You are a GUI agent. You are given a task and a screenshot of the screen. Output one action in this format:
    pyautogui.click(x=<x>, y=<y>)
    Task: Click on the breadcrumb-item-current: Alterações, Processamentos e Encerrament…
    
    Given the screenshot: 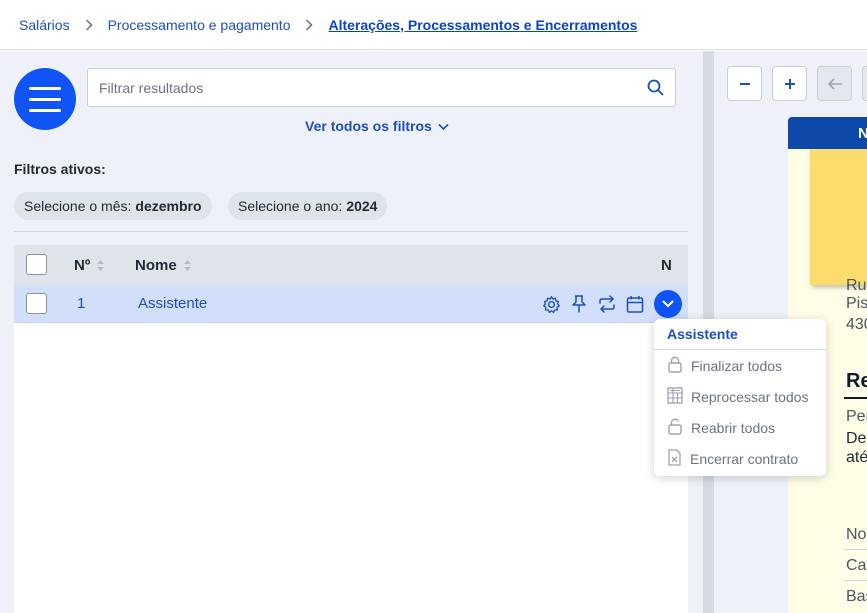 What is the action you would take?
    pyautogui.click(x=482, y=25)
    